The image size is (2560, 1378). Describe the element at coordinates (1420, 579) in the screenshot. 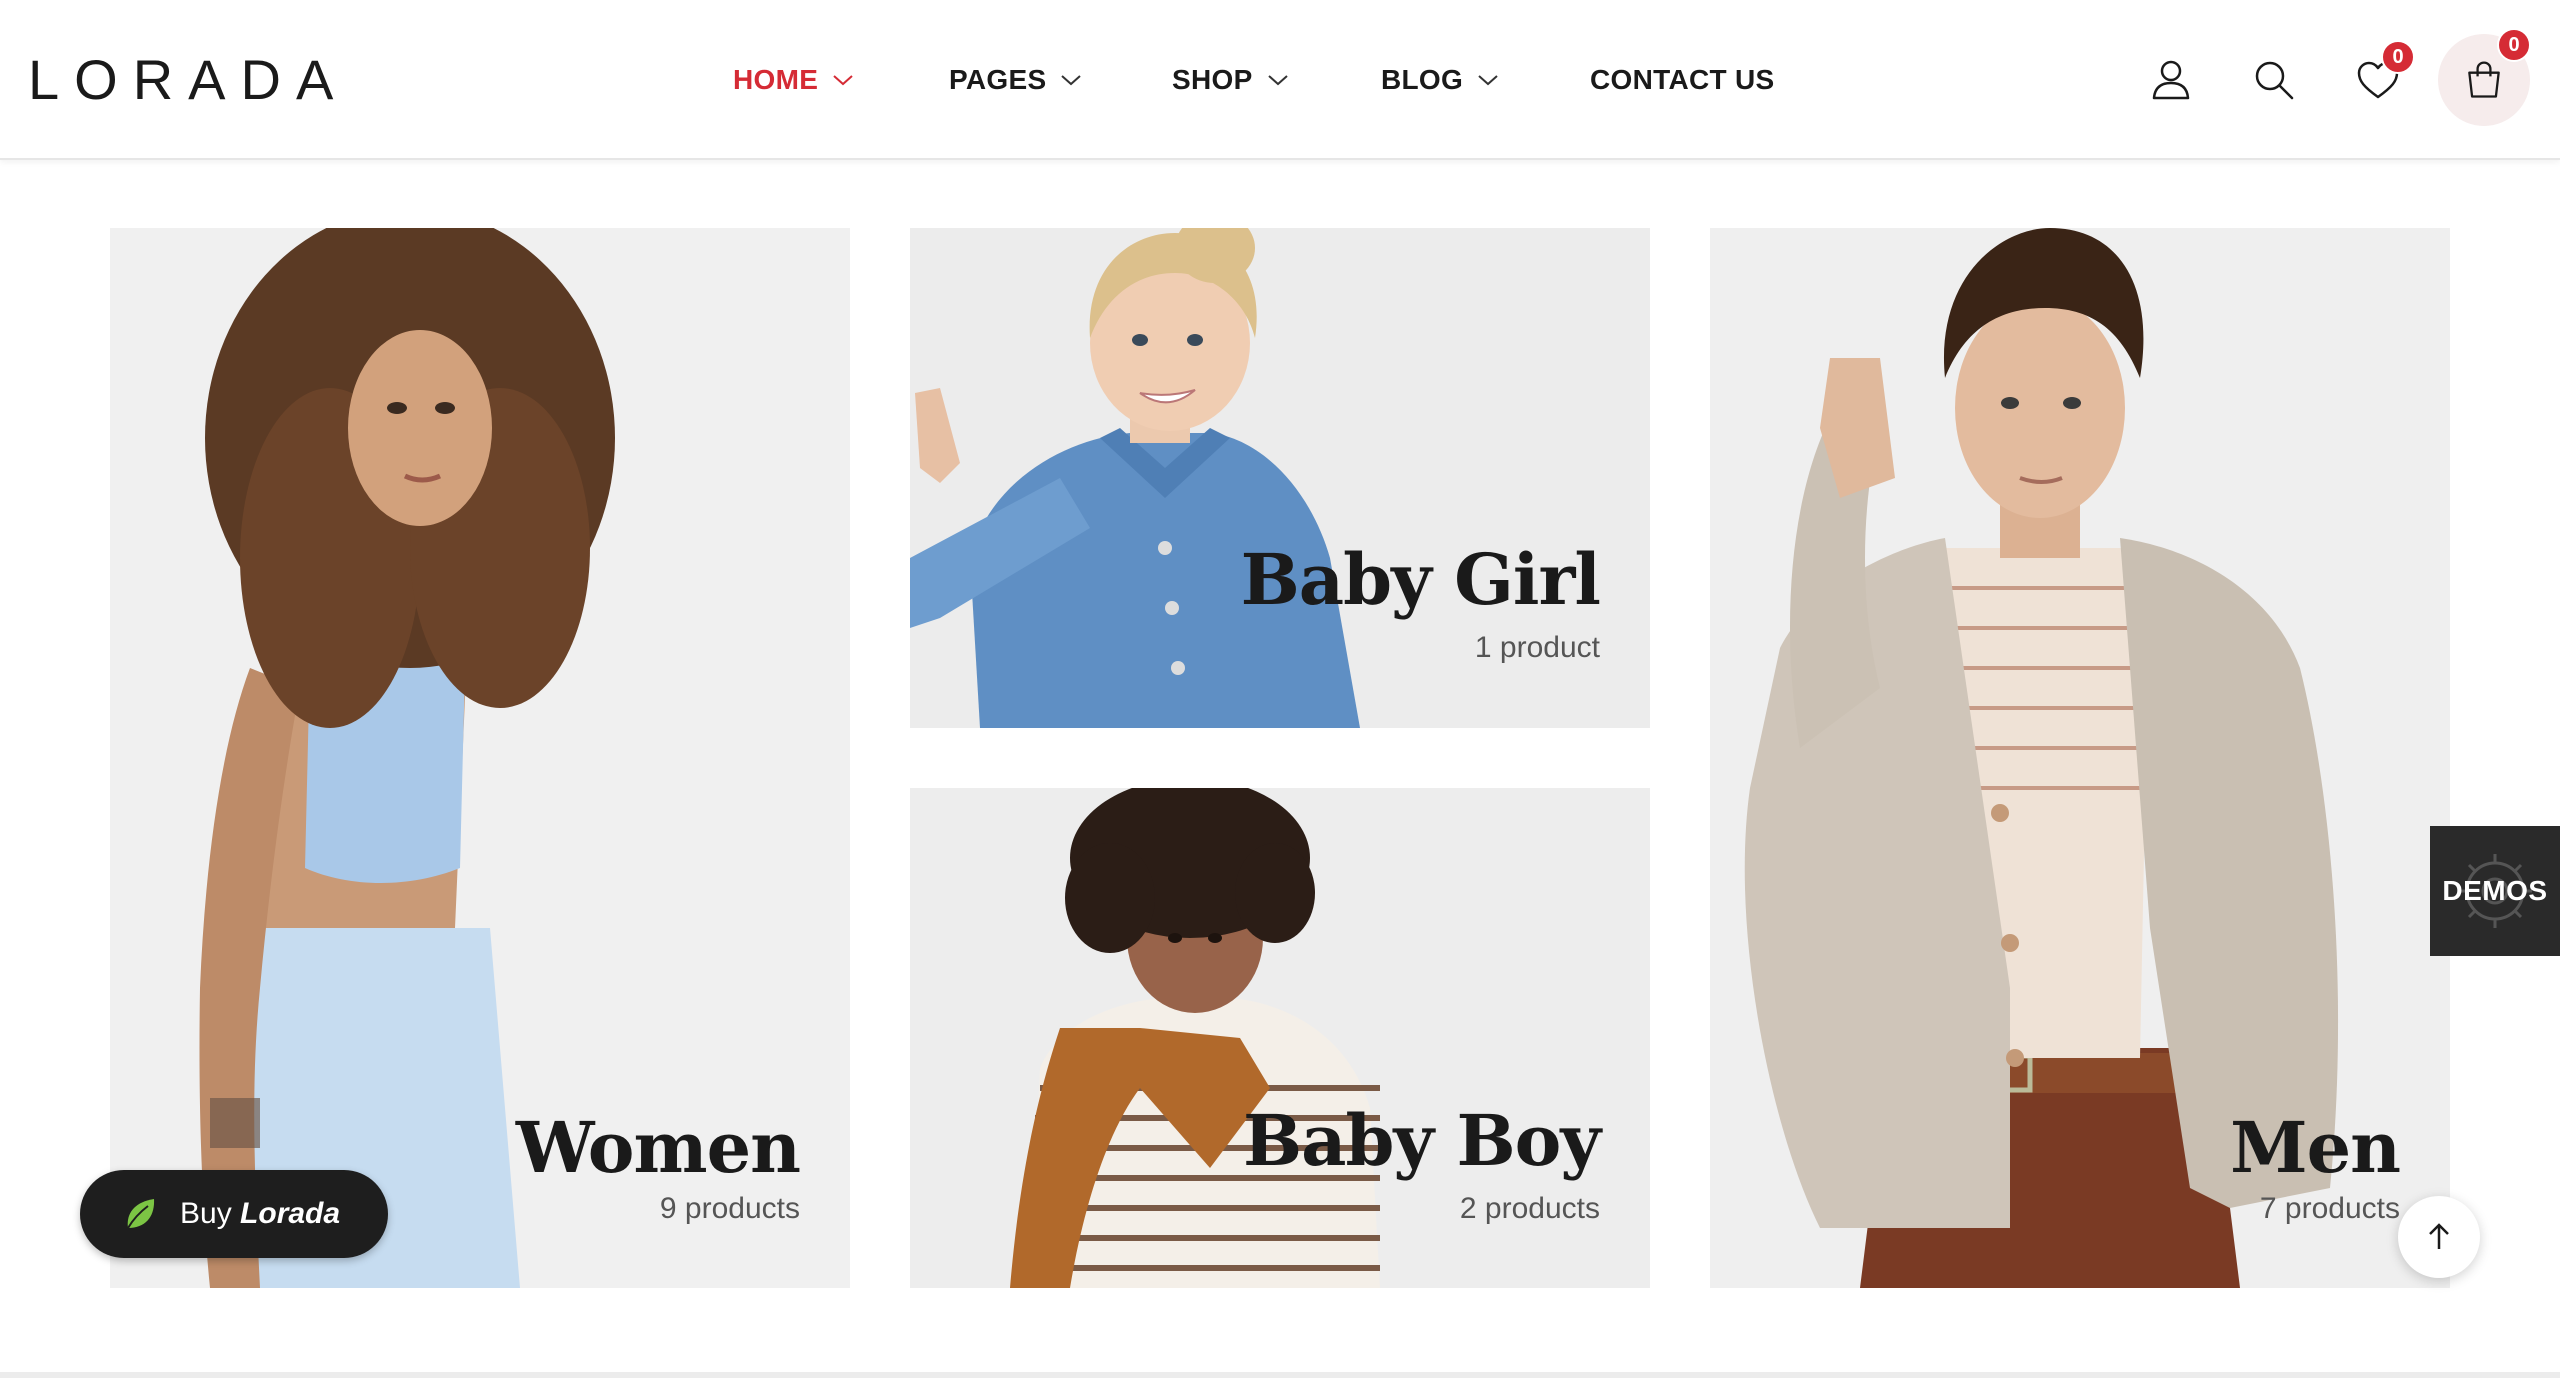

I see `category-title: Baby Girl` at that location.